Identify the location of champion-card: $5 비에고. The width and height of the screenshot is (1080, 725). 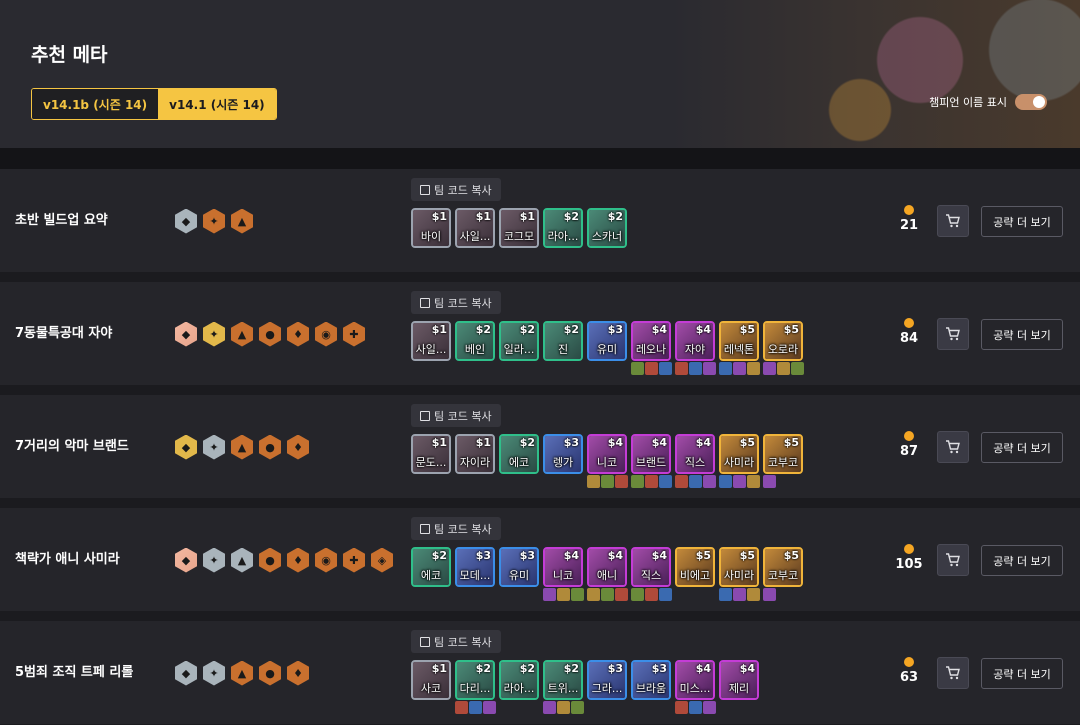
(695, 567).